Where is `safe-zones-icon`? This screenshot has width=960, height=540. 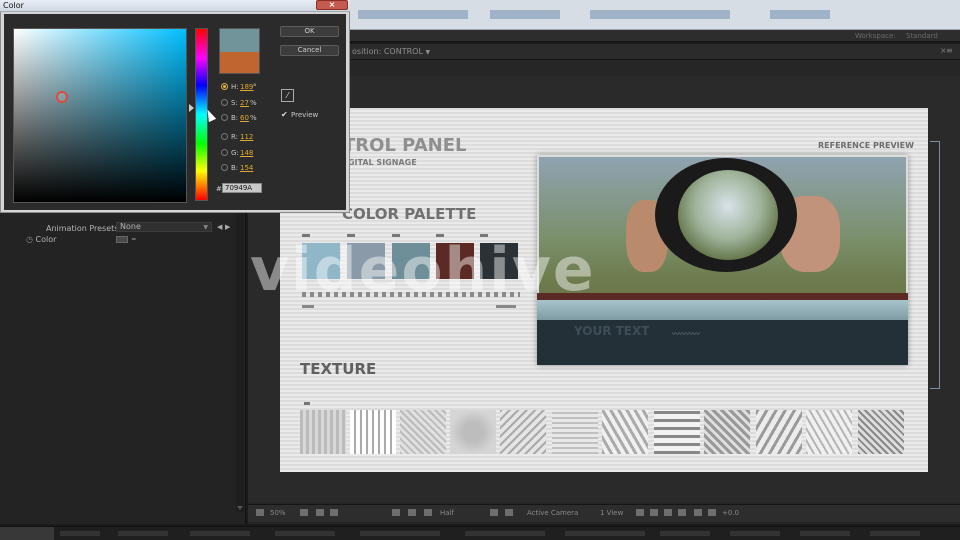
safe-zones-icon is located at coordinates (304, 512).